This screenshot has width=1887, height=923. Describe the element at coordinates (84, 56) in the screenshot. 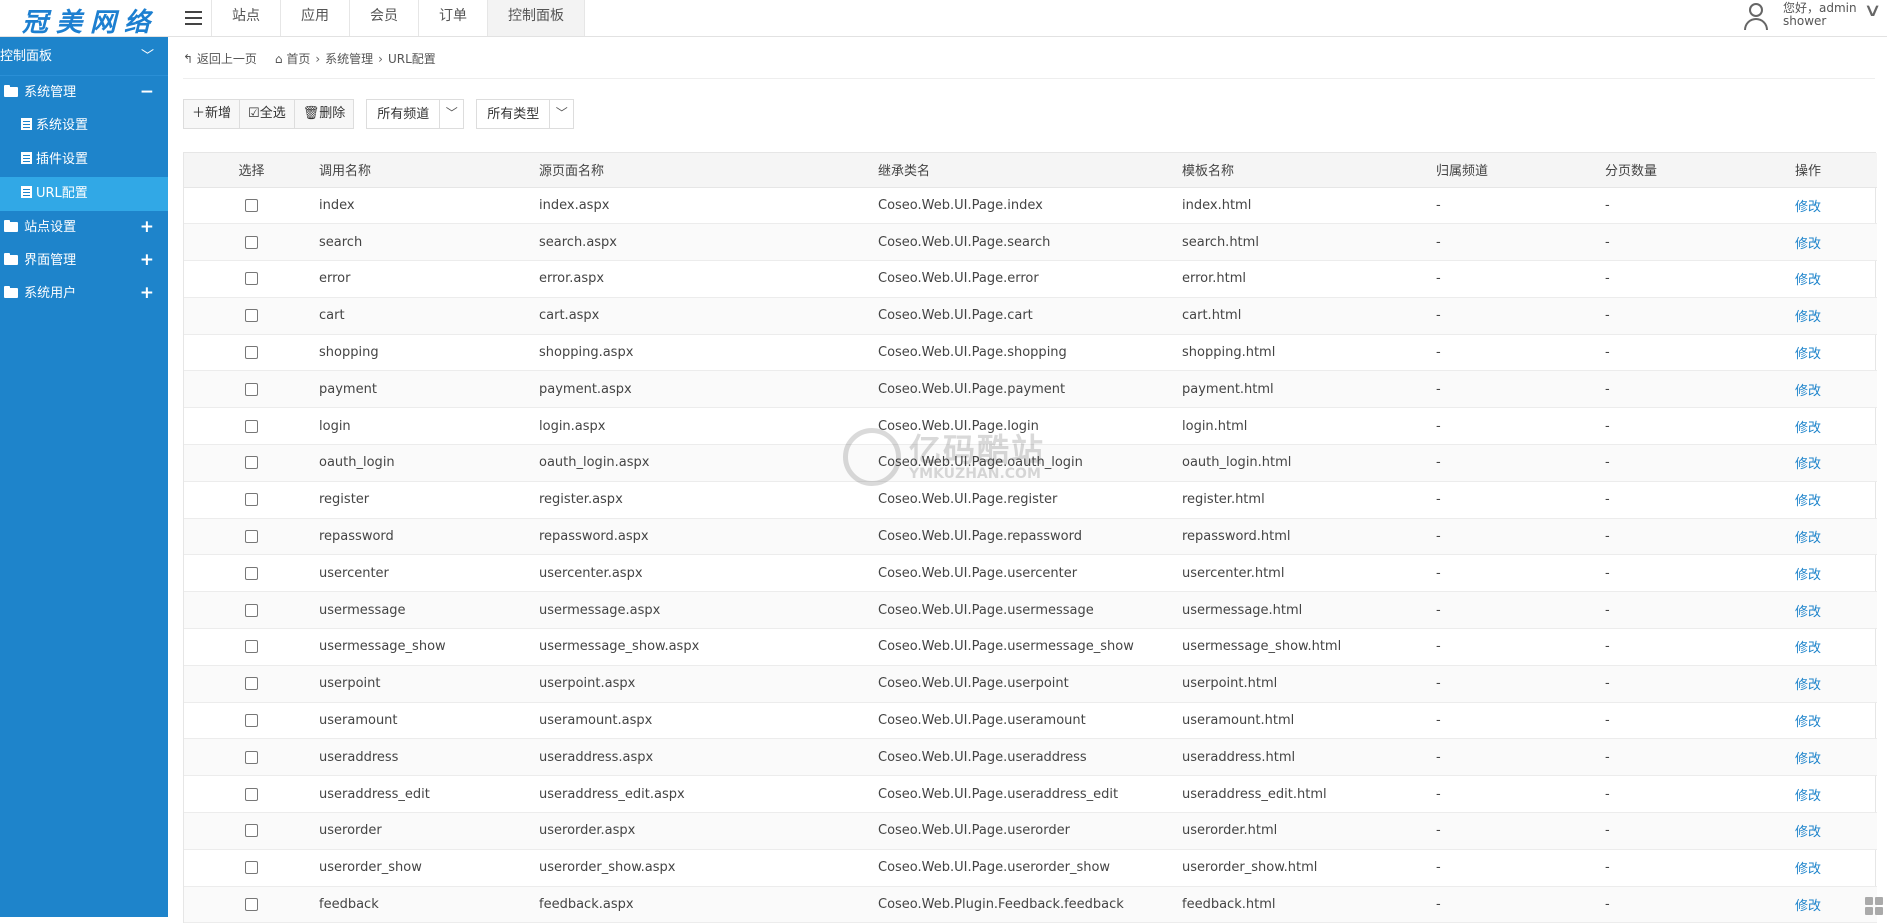

I see `sidebar-title: 控制面板 ﹀` at that location.